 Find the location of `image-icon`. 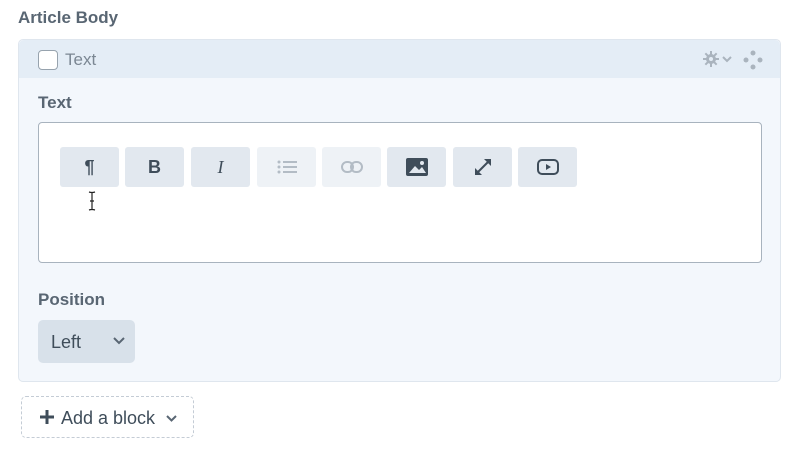

image-icon is located at coordinates (416, 167).